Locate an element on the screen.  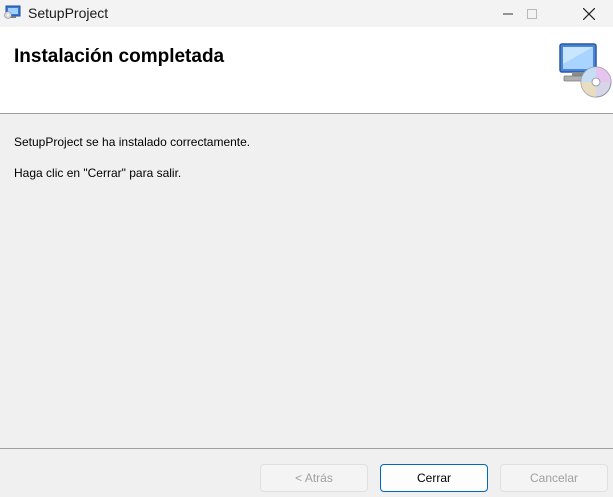
maximize-icon is located at coordinates (532, 13).